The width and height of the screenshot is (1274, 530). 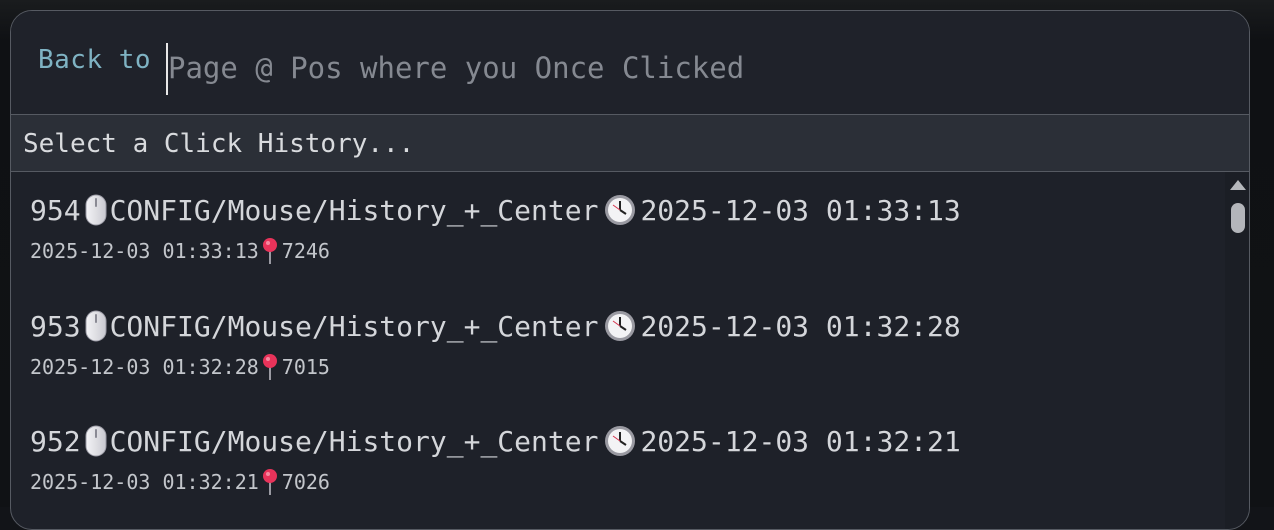 I want to click on item-datetime: 2025-12-03 01:33:13, so click(x=800, y=210).